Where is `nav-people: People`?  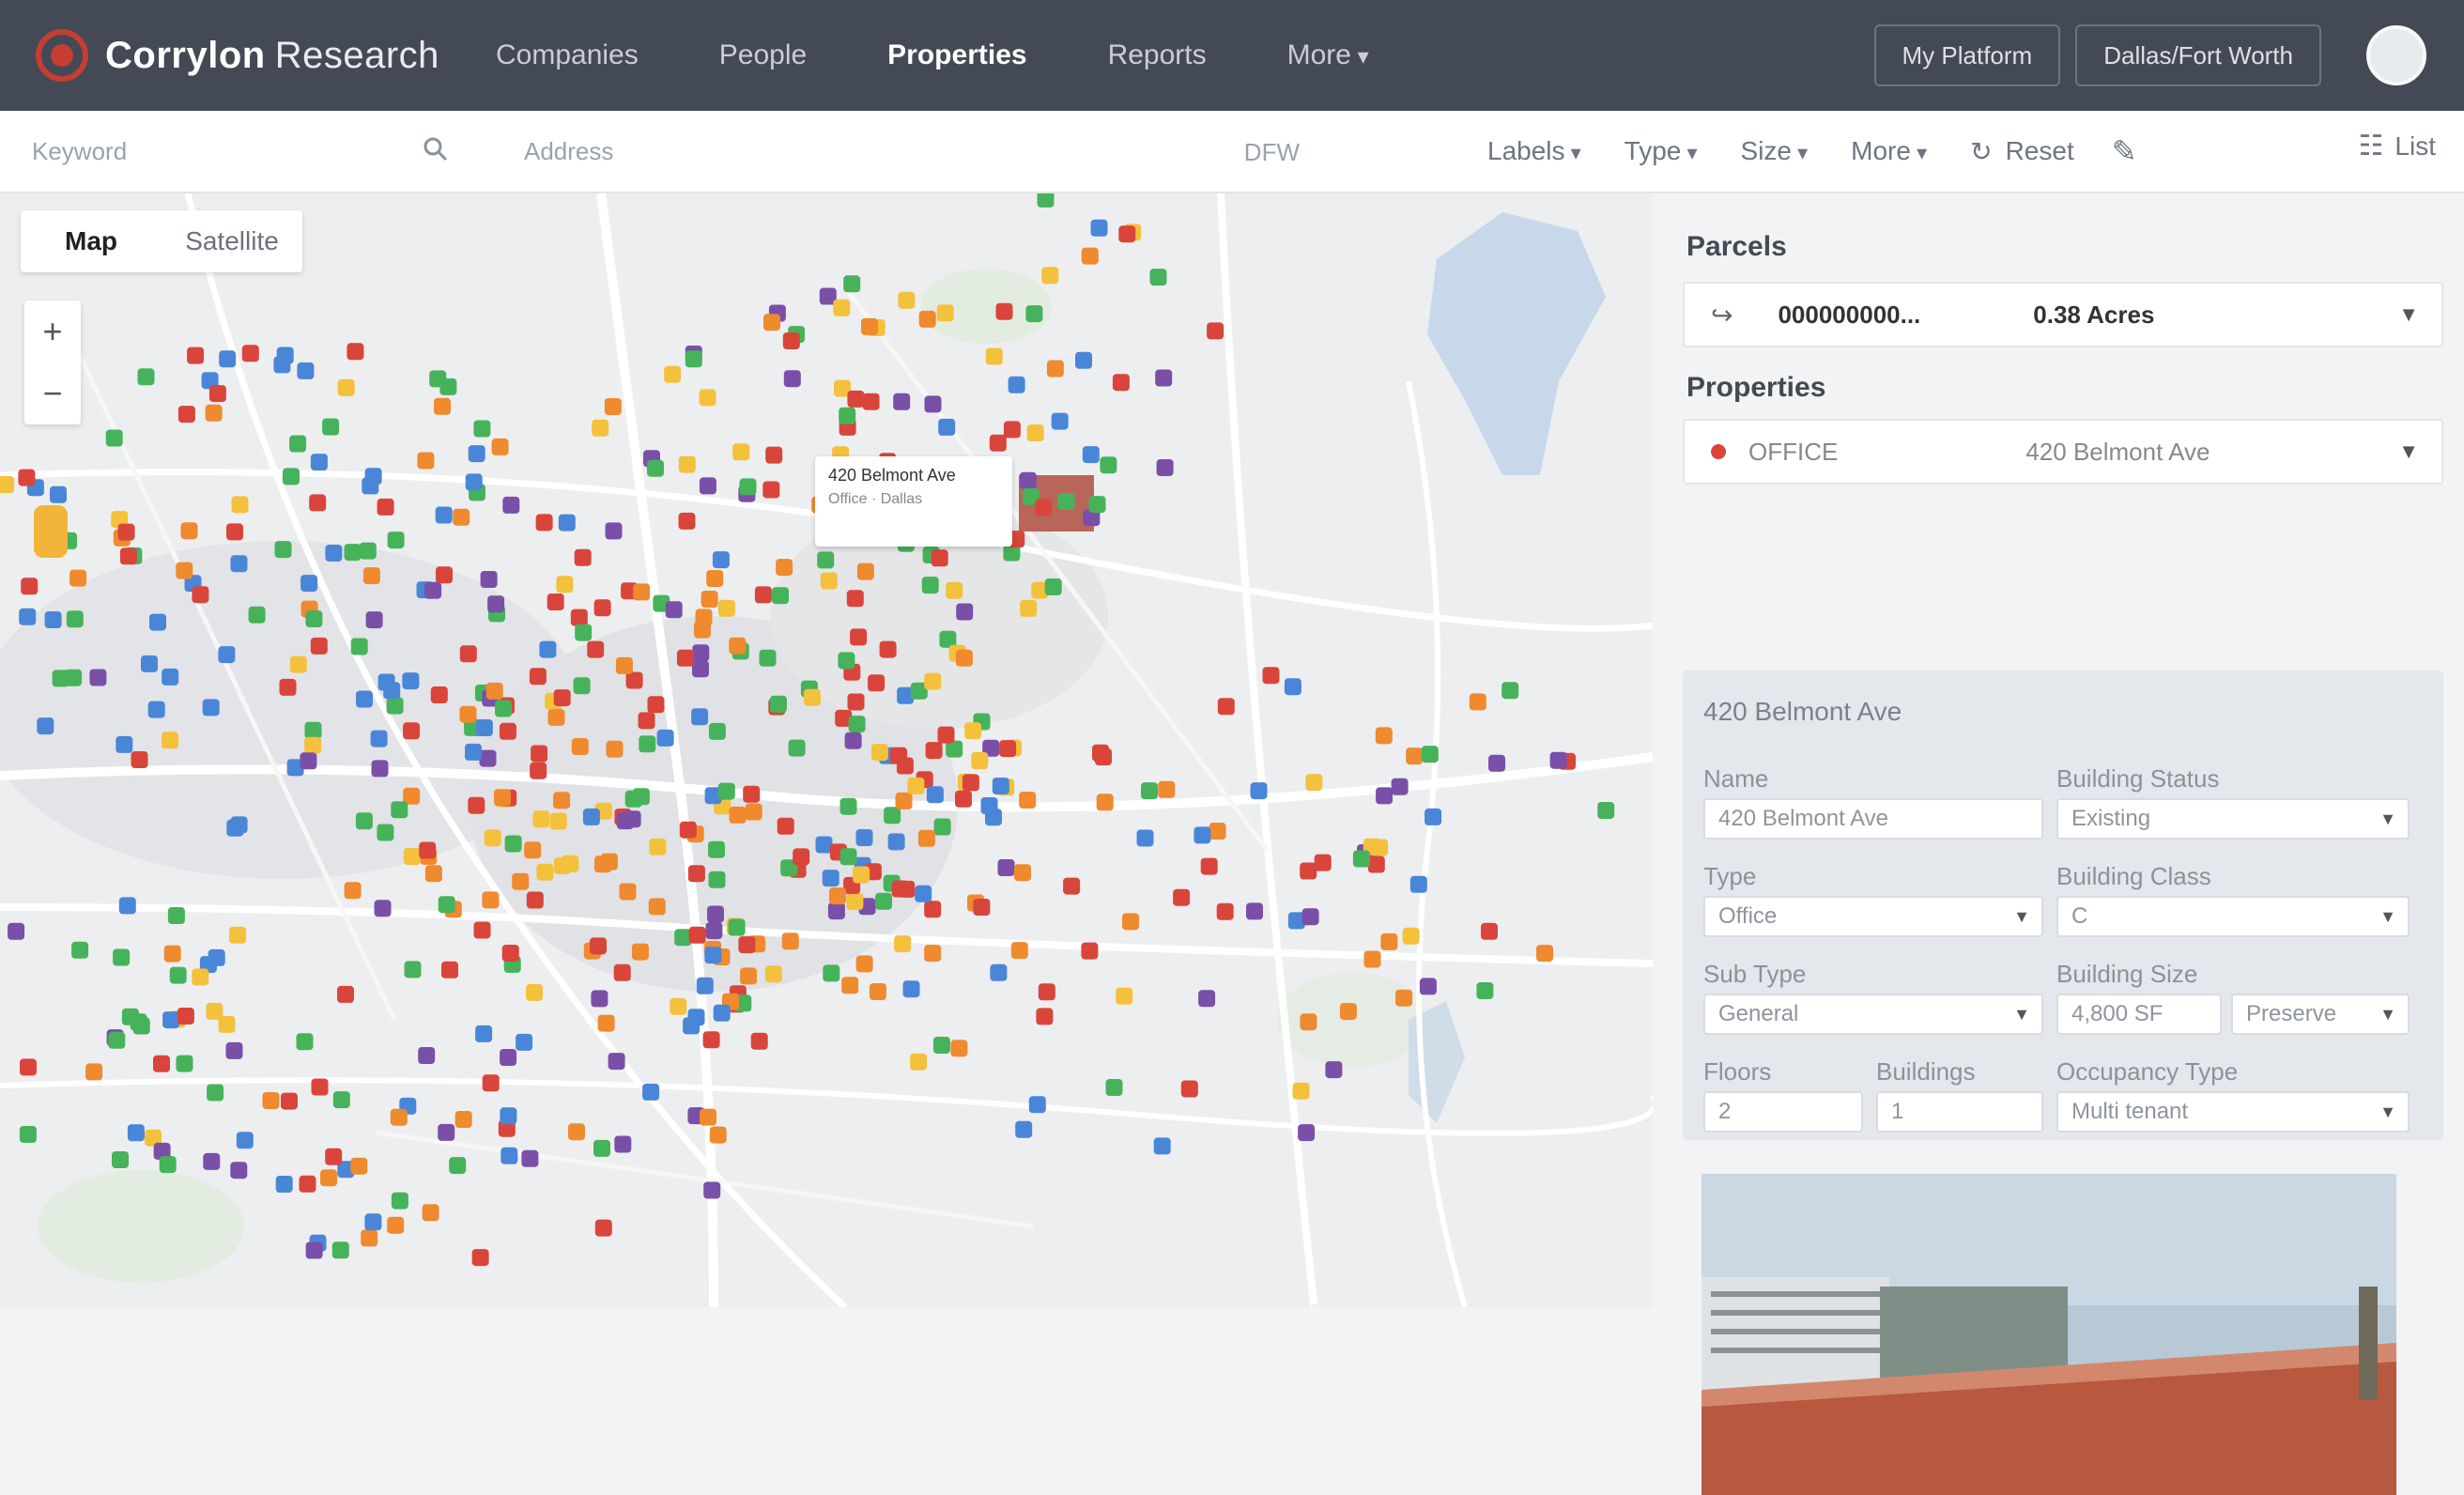
nav-people: People is located at coordinates (763, 55).